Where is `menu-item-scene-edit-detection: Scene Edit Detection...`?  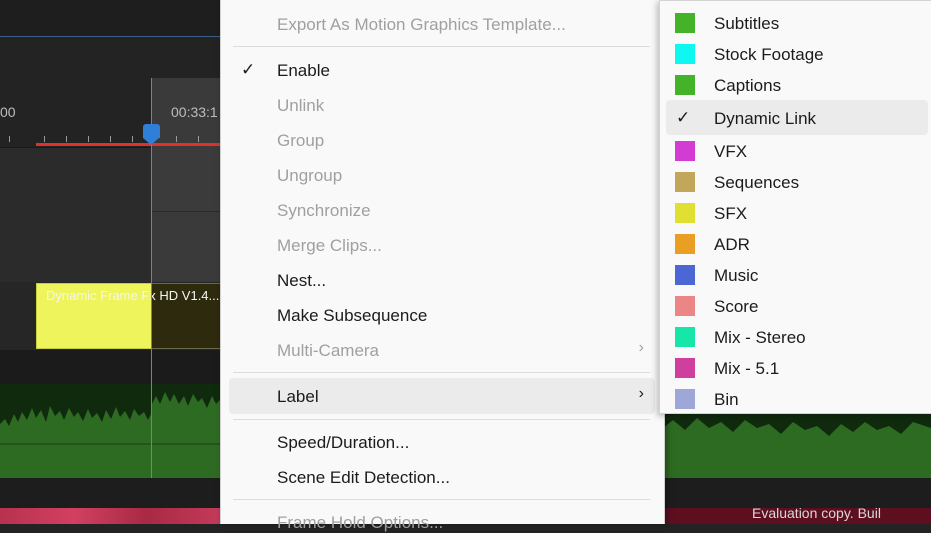 menu-item-scene-edit-detection: Scene Edit Detection... is located at coordinates (363, 478).